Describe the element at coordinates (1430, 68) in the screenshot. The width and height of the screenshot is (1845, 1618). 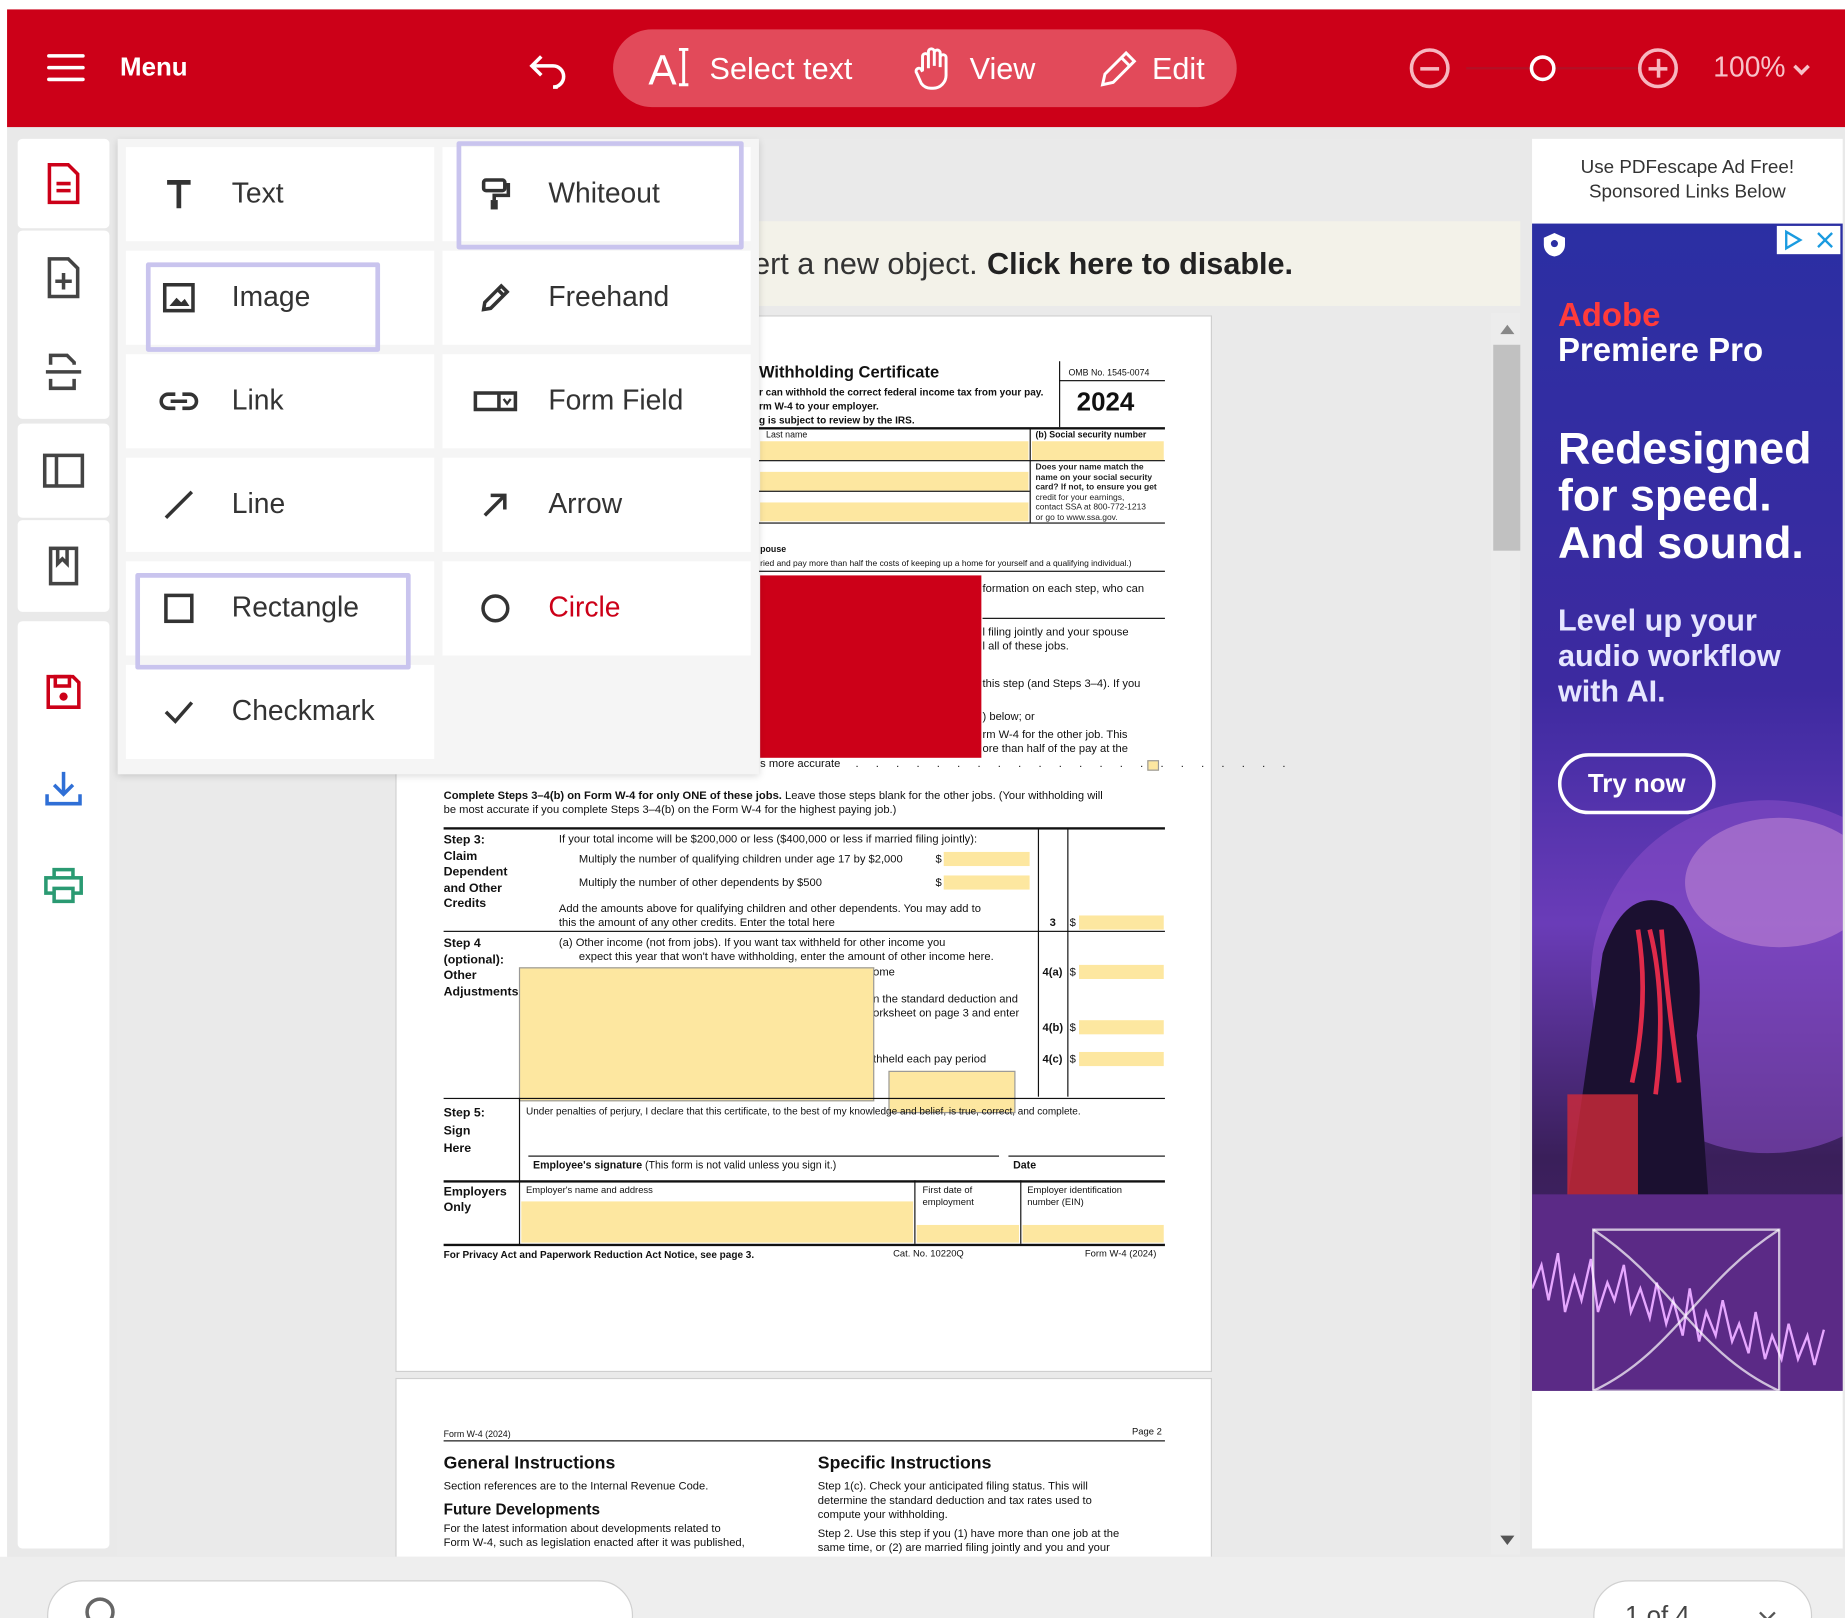
I see `zoom-out-icon` at that location.